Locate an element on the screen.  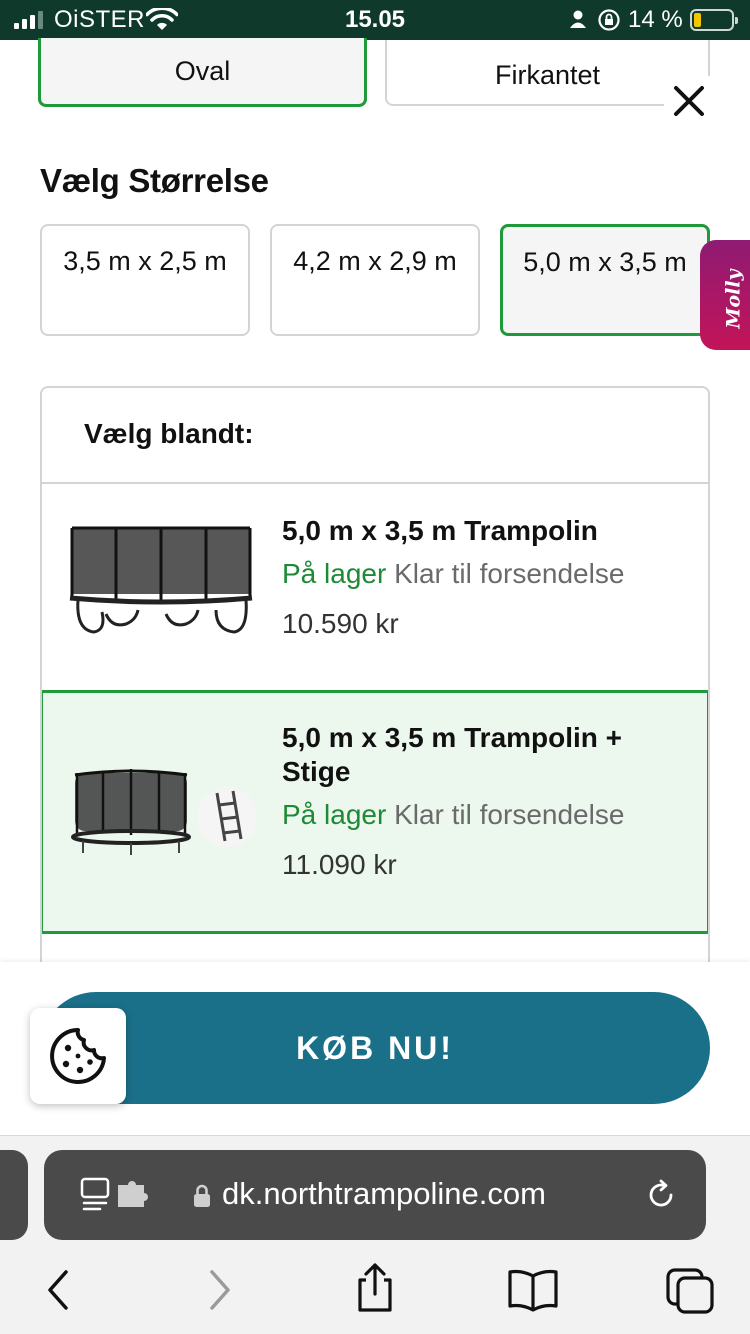
person-icon is located at coordinates (578, 19).